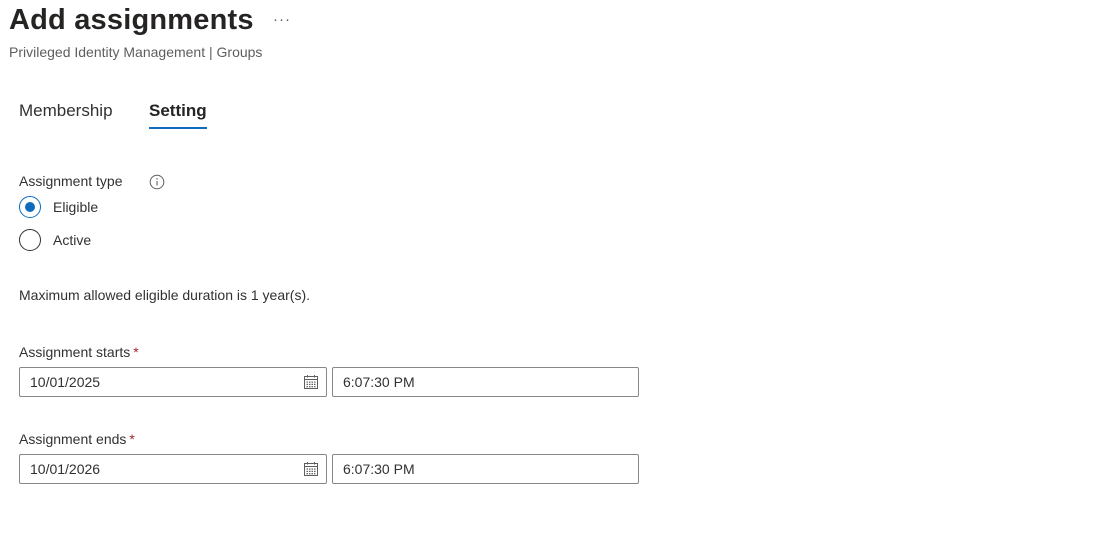  I want to click on tab-membership: Membership, so click(66, 115).